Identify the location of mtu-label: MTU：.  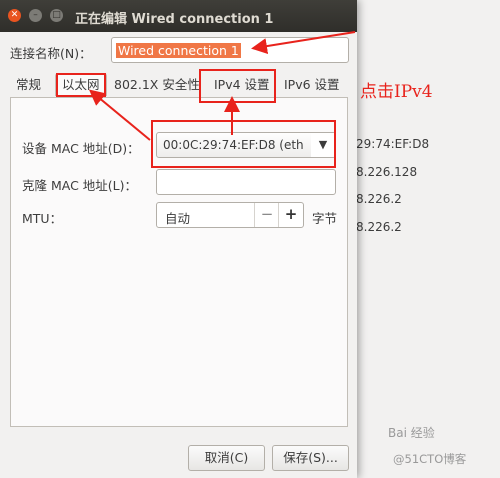
(42, 218).